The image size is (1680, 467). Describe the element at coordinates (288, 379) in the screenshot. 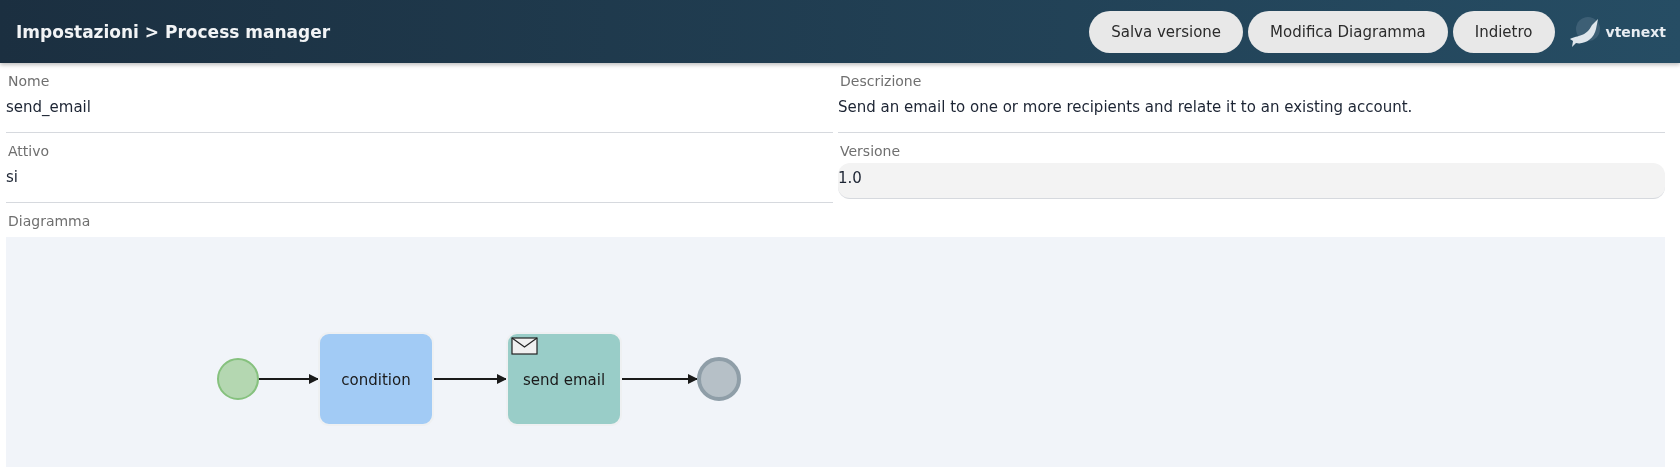

I see `flow-arrow` at that location.